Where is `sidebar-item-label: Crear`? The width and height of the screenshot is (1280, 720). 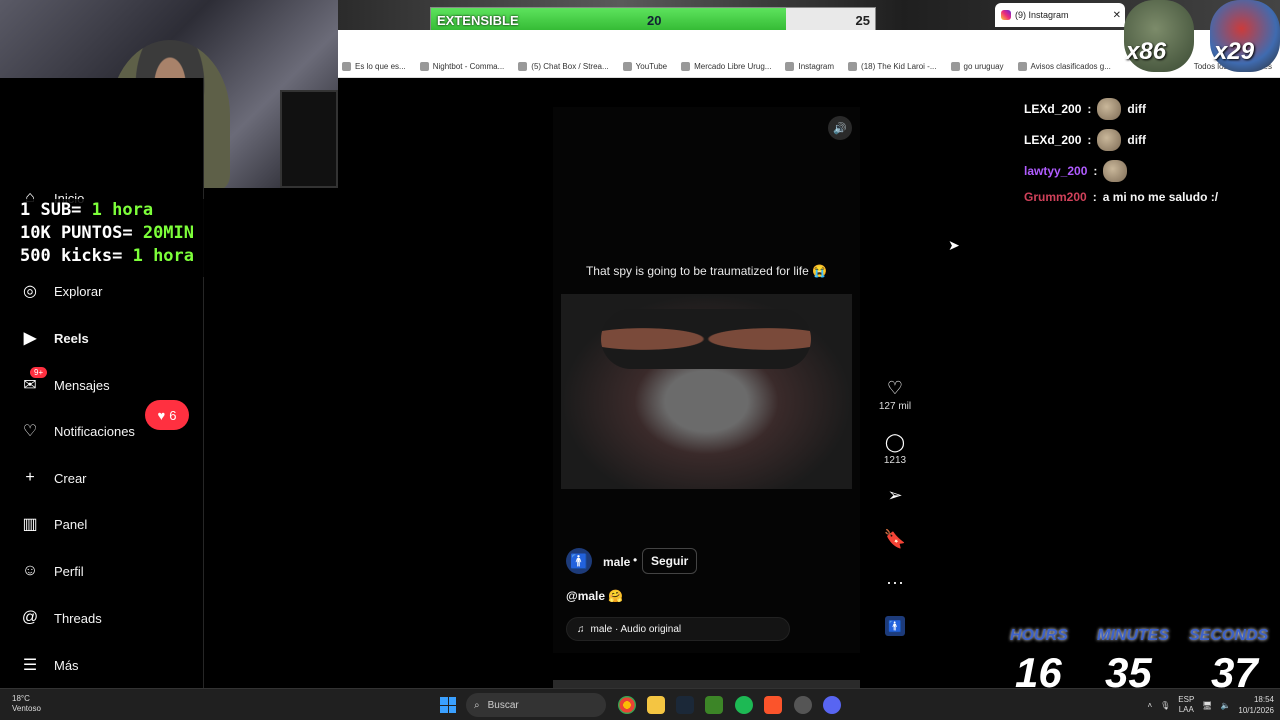
sidebar-item-label: Crear is located at coordinates (70, 478).